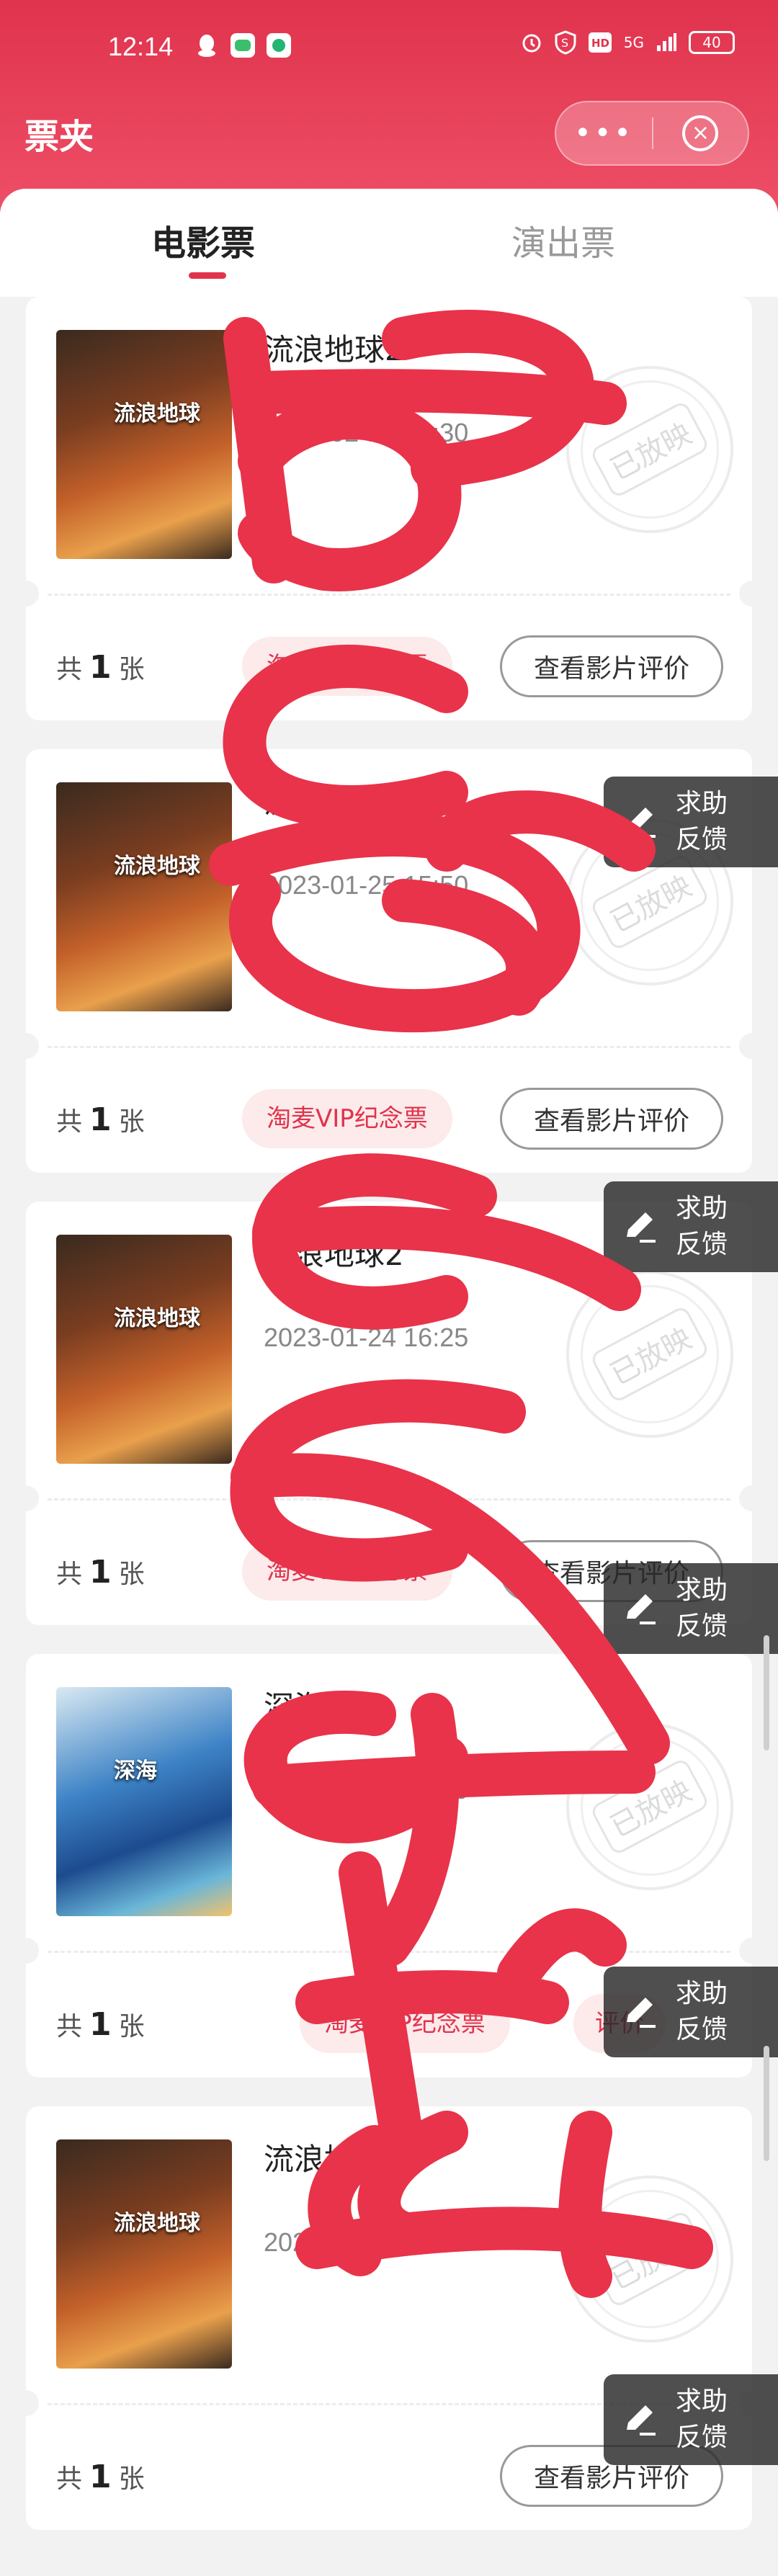 The image size is (778, 2576). I want to click on ticket-tabs: 电影票 演出票, so click(389, 243).